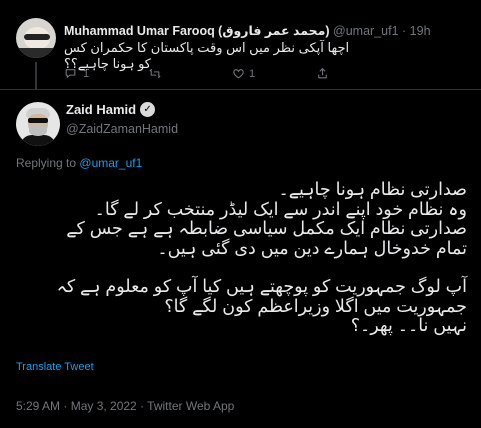  I want to click on tweet-text-line: نہیں نا۔۔ پھر۔؟, so click(408, 325).